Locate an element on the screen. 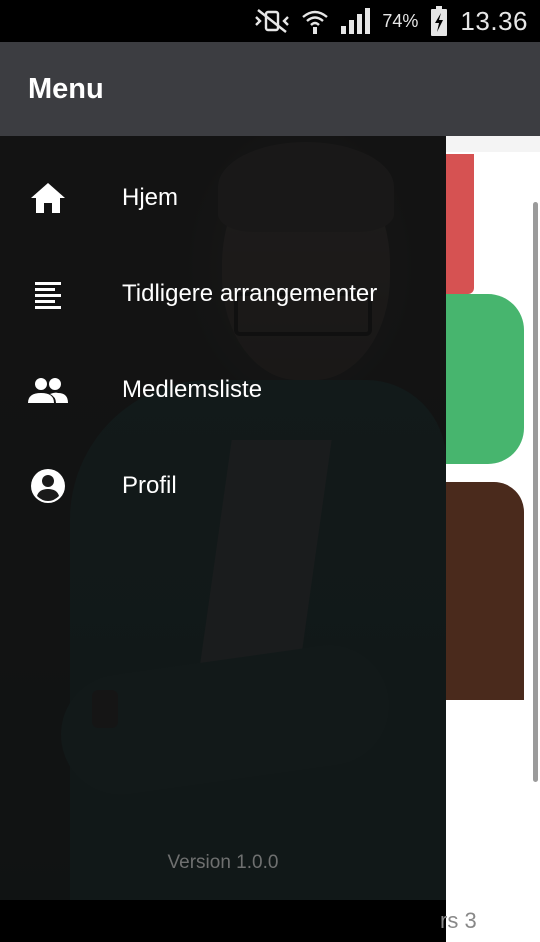 The width and height of the screenshot is (540, 942). scrollbar is located at coordinates (535, 492).